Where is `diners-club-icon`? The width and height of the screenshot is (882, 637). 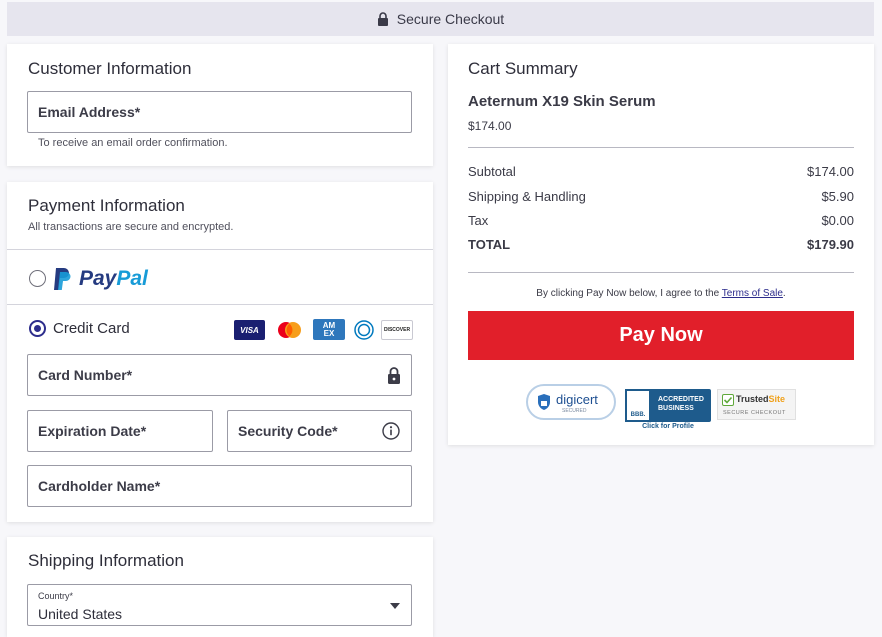
diners-club-icon is located at coordinates (364, 330).